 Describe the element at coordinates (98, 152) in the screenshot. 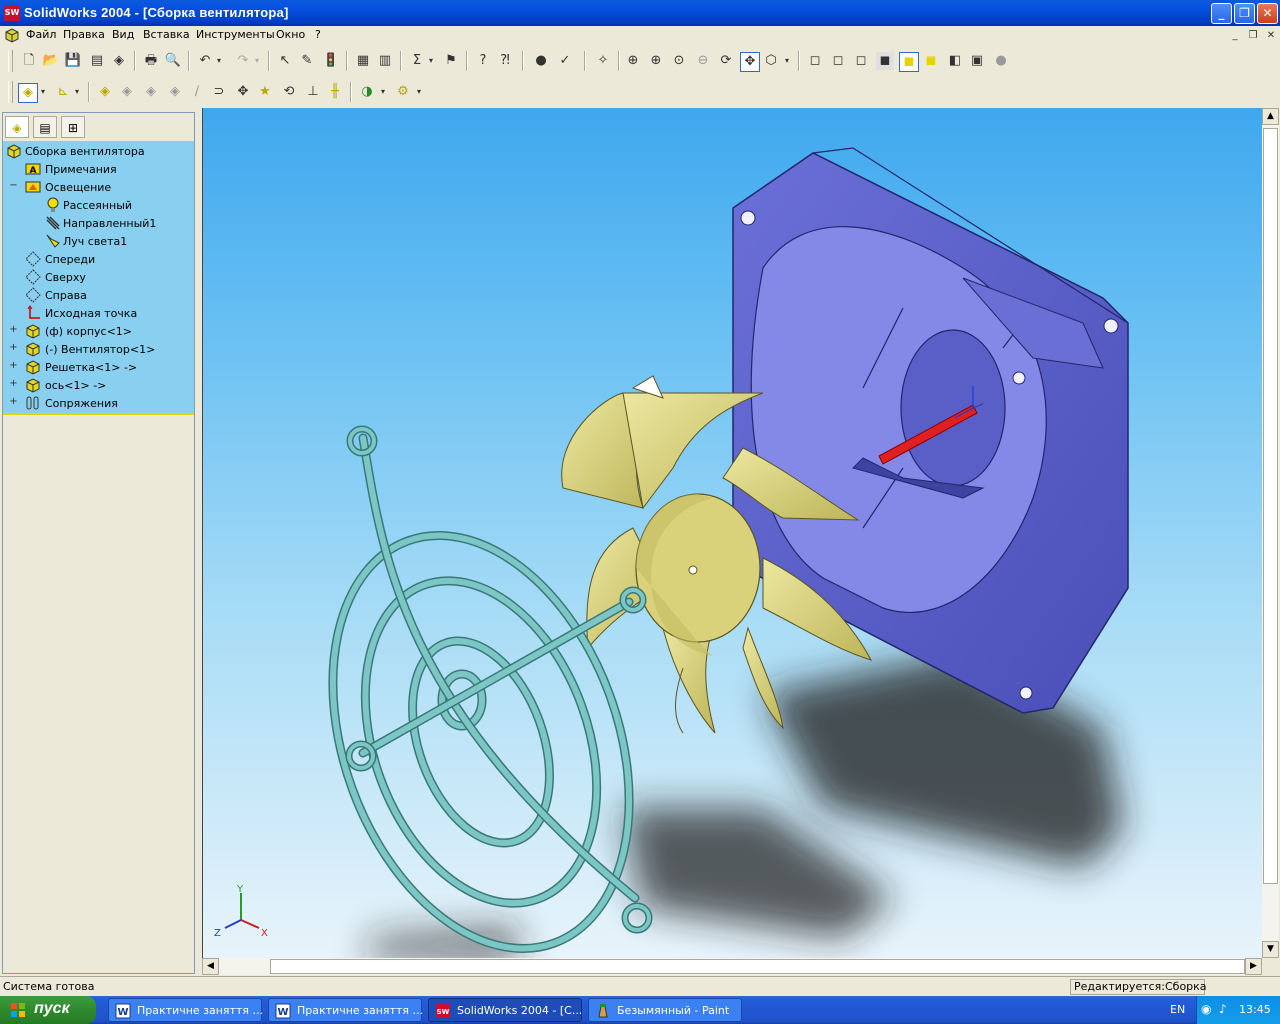

I see `tree-item-root-assembly: Сборка вентилятора` at that location.